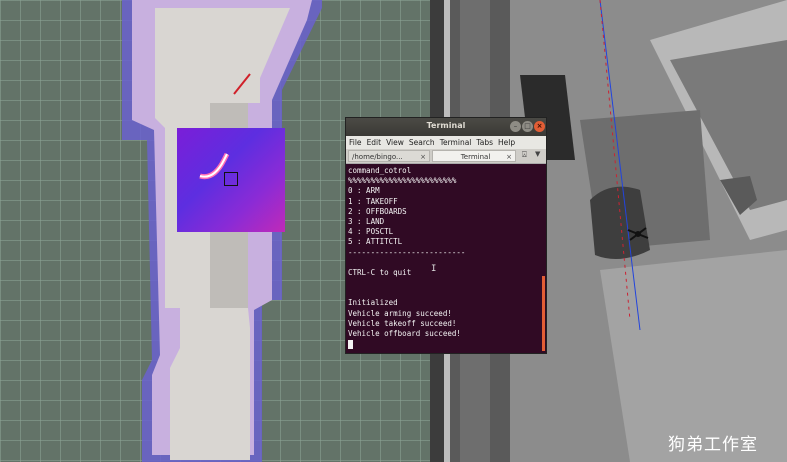 Image resolution: width=787 pixels, height=462 pixels. I want to click on terminal-menubar: File Edit View Search Terminal Tabs Help, so click(446, 142).